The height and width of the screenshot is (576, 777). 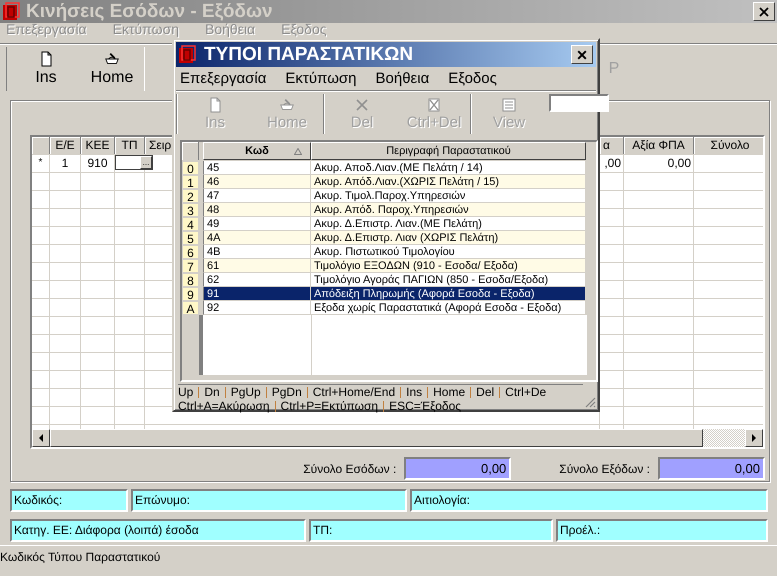 What do you see at coordinates (130, 145) in the screenshot?
I see `column-header: ΤΠ` at bounding box center [130, 145].